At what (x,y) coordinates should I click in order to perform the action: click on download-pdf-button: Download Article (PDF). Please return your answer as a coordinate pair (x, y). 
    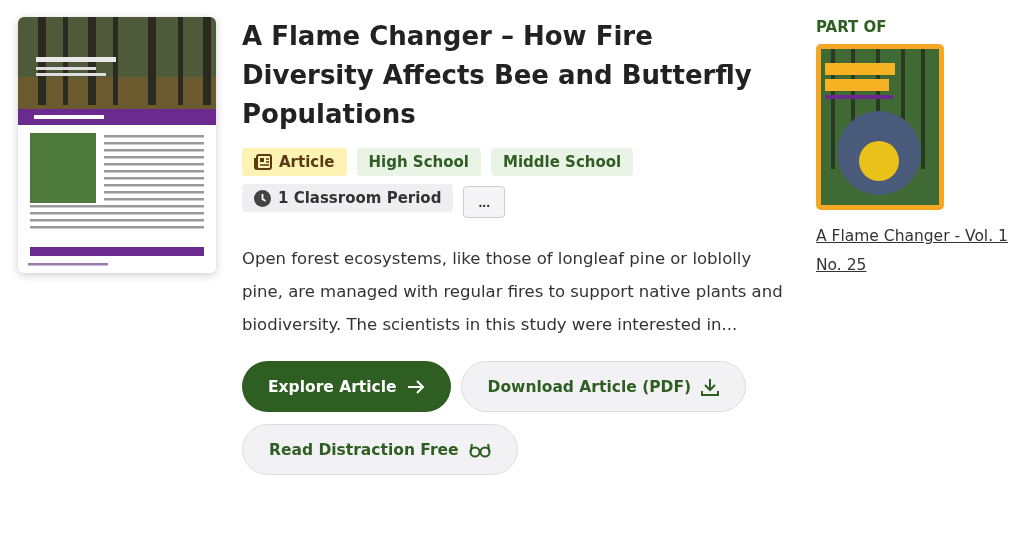
    Looking at the image, I should click on (603, 386).